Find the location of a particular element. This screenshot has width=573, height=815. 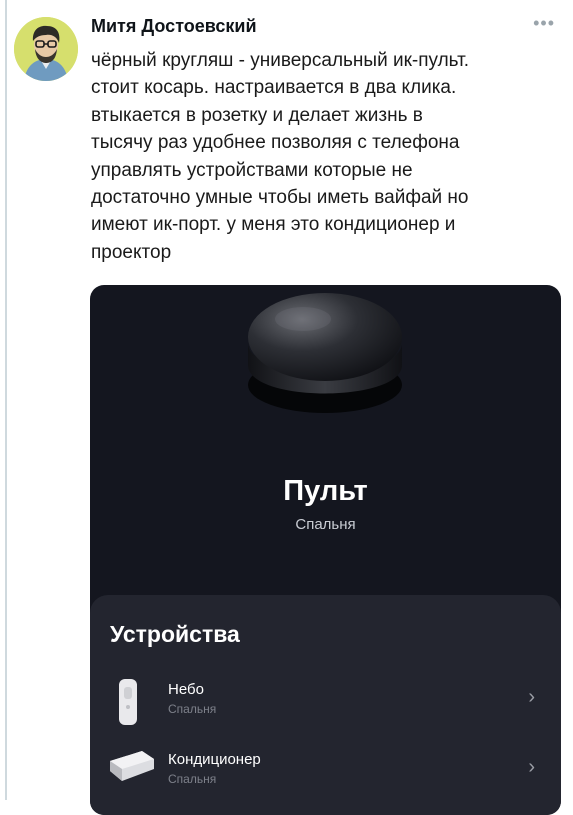

device-name: Небо is located at coordinates (186, 689).